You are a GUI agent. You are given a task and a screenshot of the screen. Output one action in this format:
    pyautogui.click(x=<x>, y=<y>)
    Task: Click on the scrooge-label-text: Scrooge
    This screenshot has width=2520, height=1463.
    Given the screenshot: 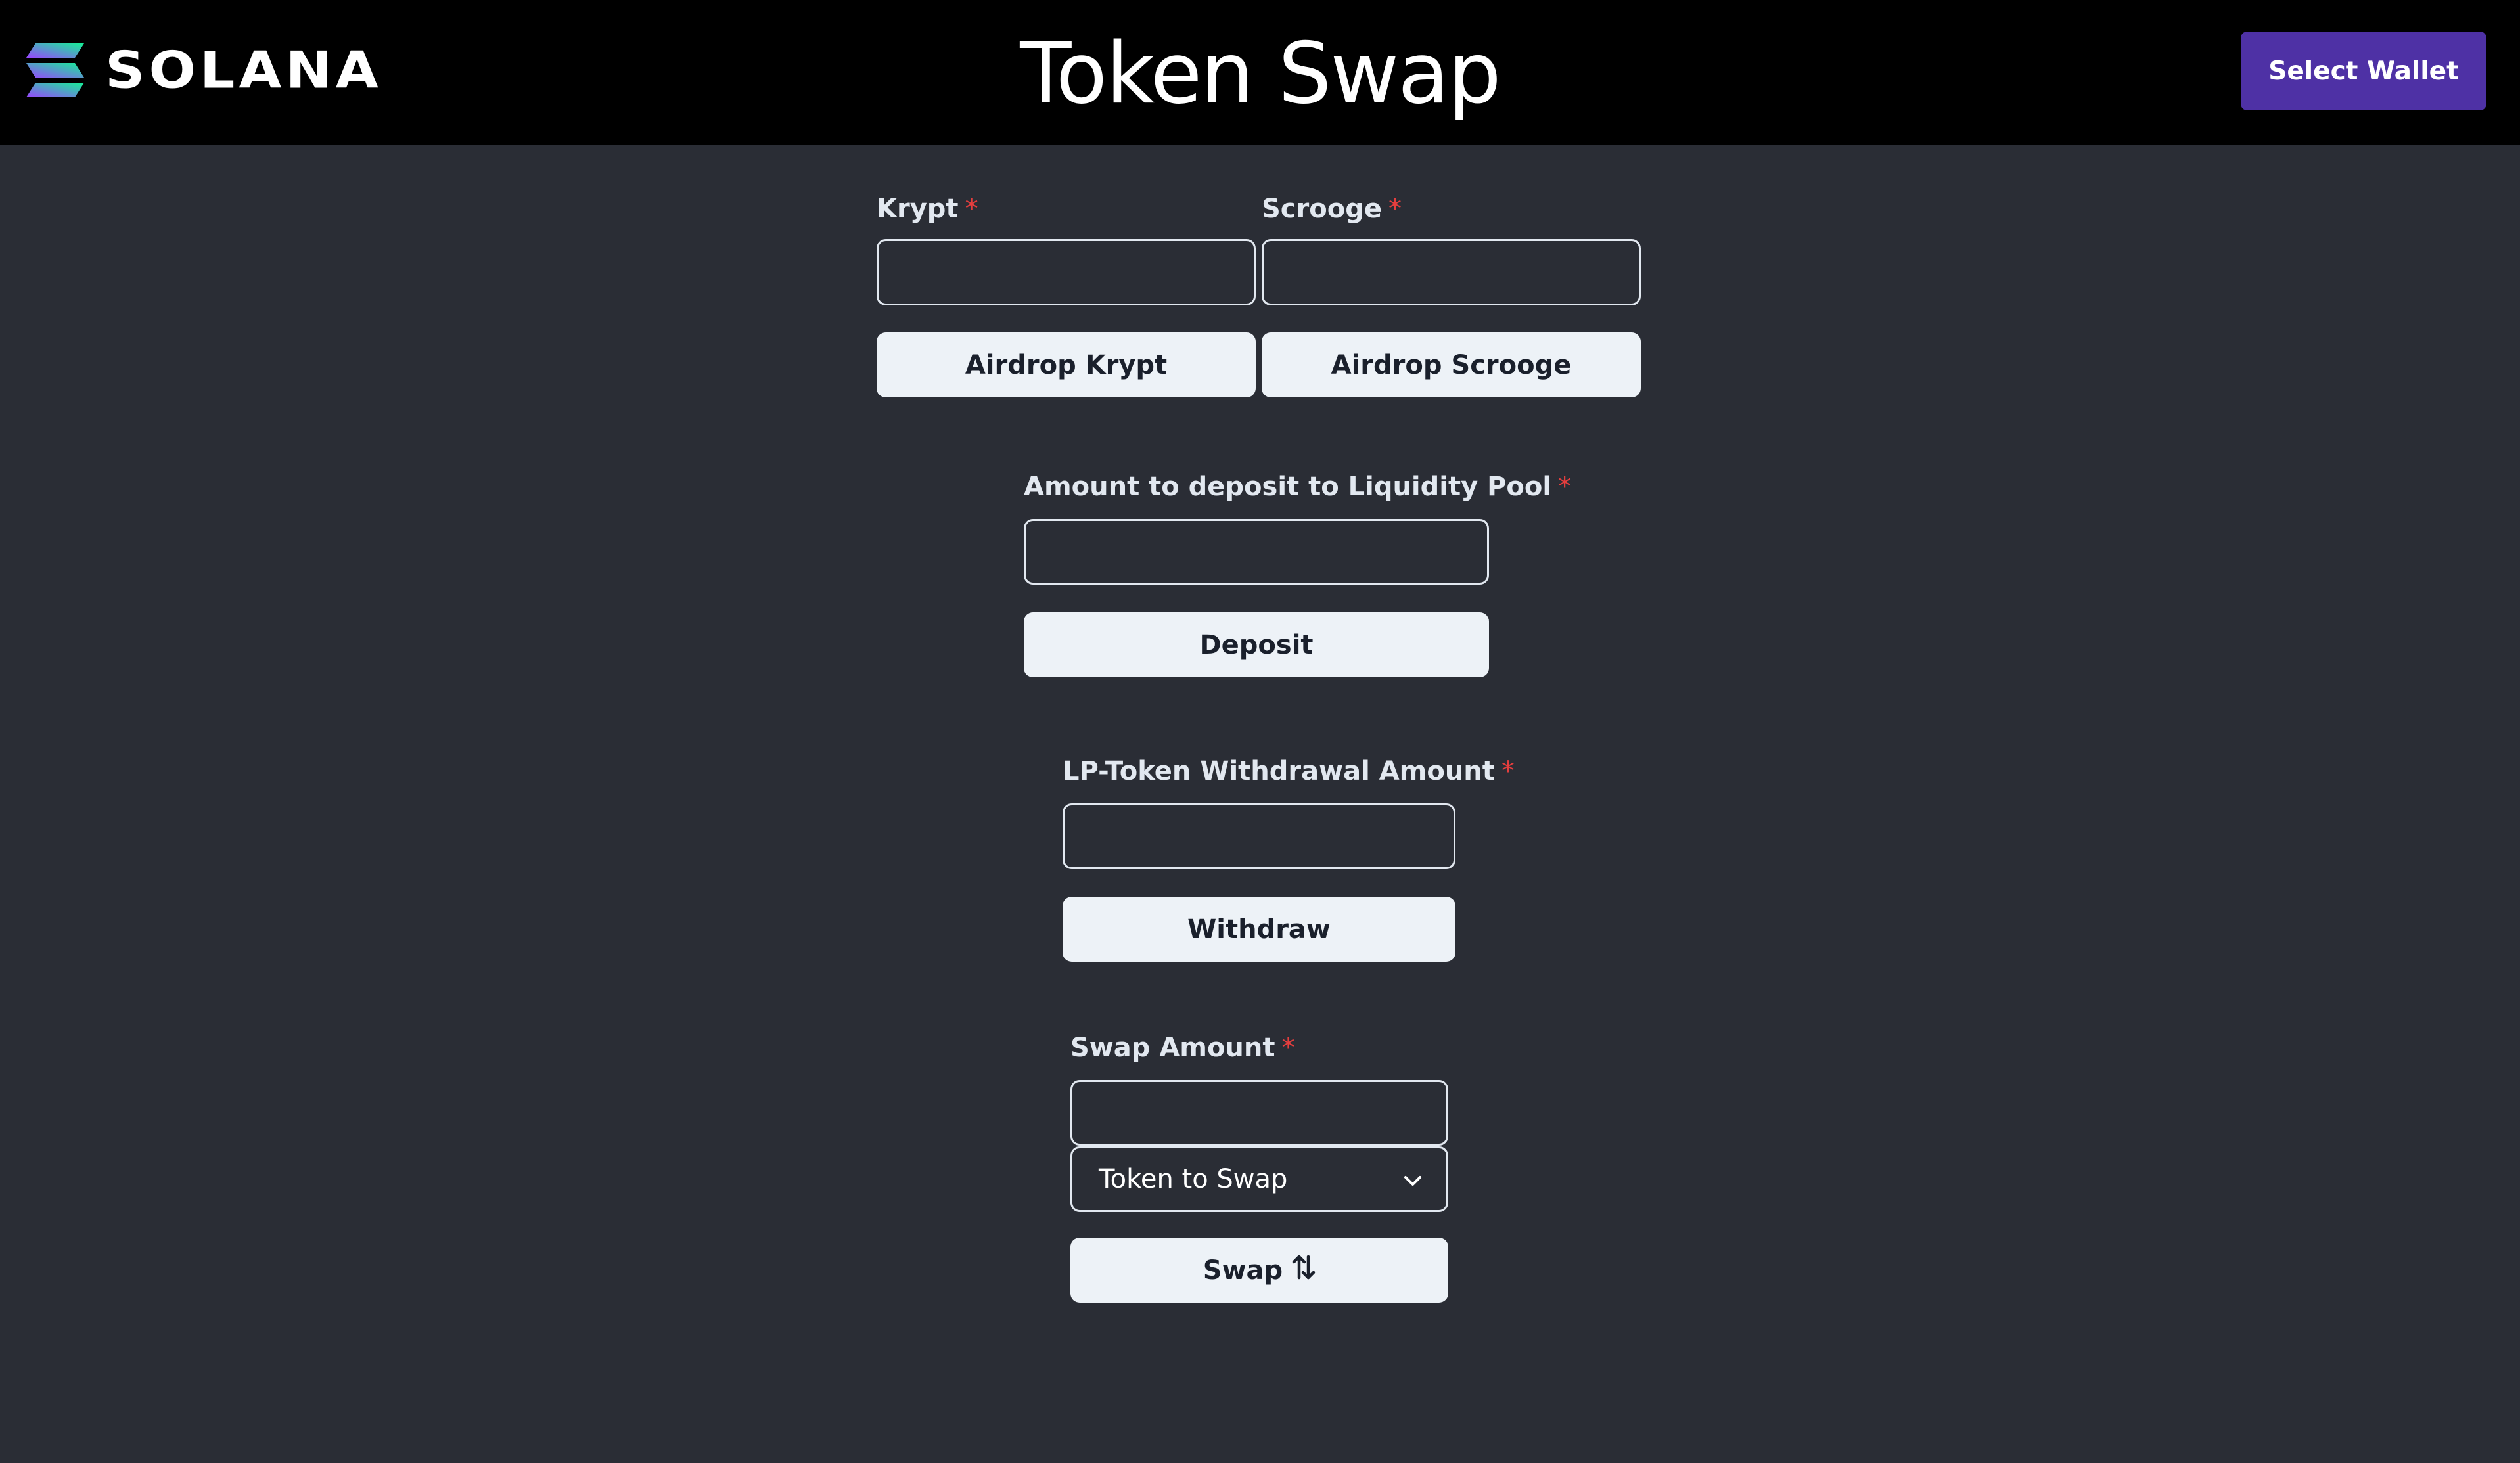 What is the action you would take?
    pyautogui.click(x=1322, y=209)
    